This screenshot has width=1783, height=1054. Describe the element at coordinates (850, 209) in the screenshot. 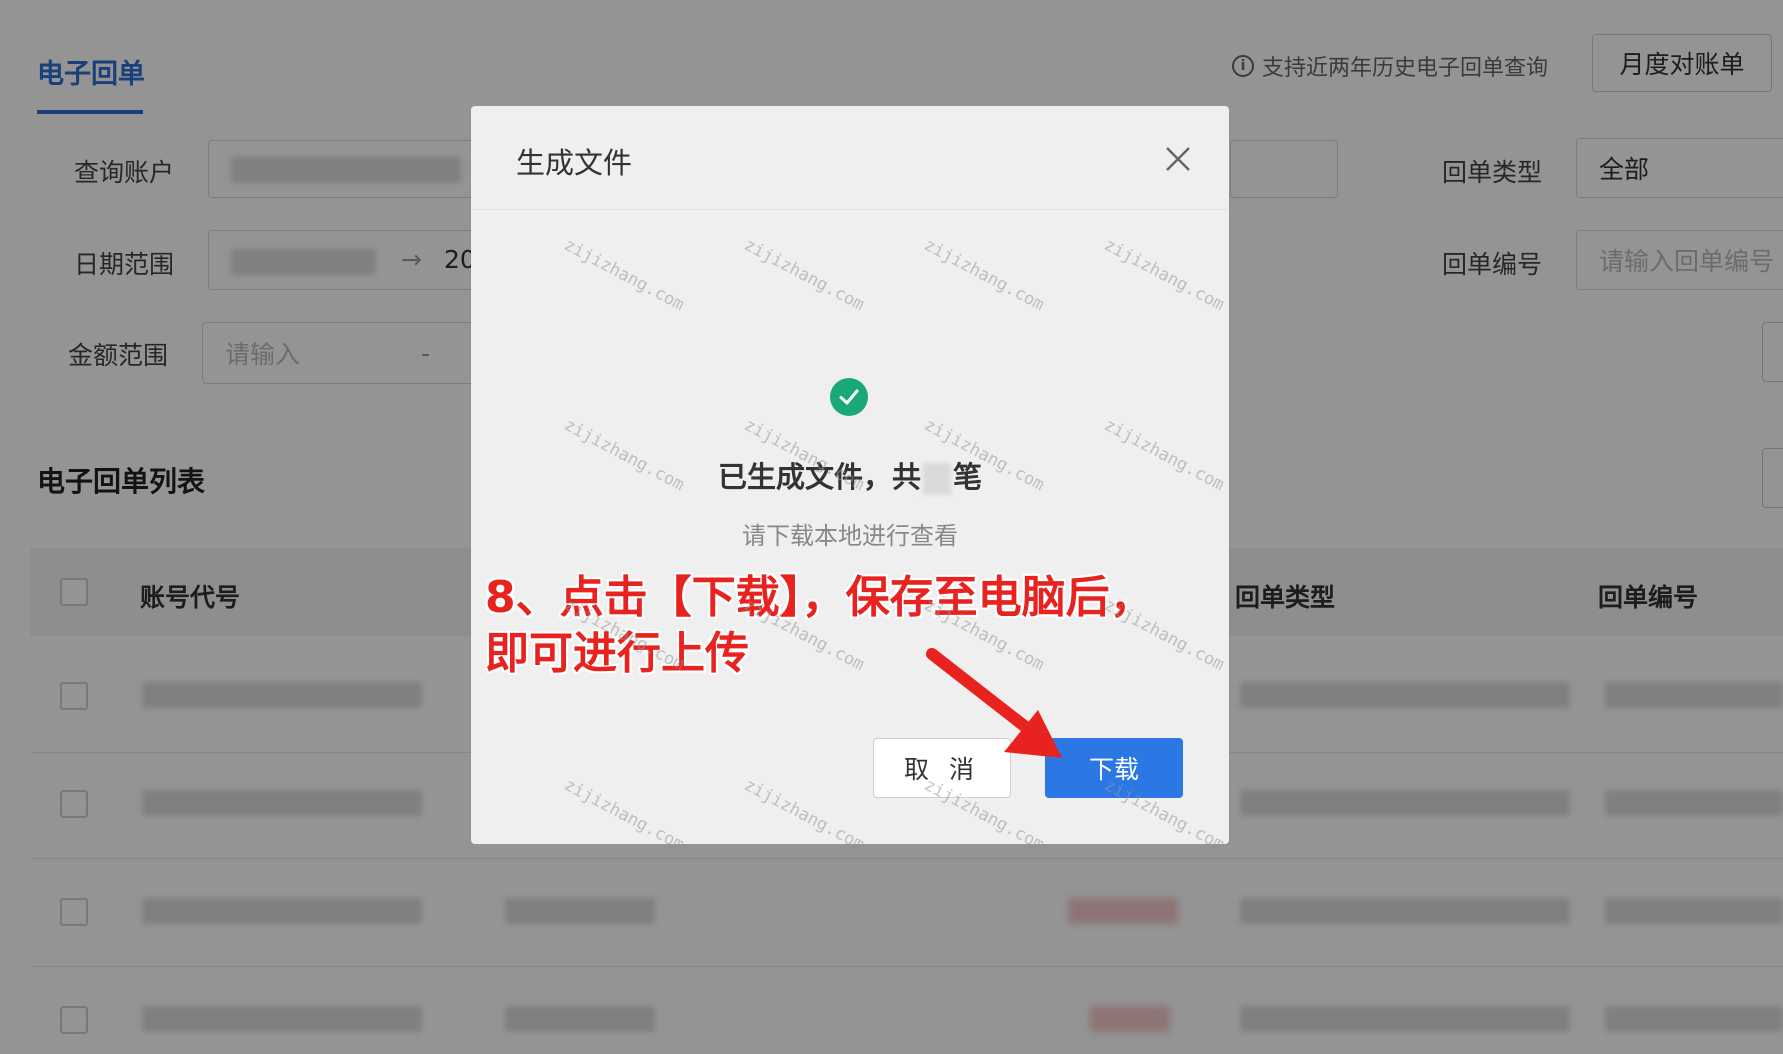

I see `dialog-header-divider` at that location.